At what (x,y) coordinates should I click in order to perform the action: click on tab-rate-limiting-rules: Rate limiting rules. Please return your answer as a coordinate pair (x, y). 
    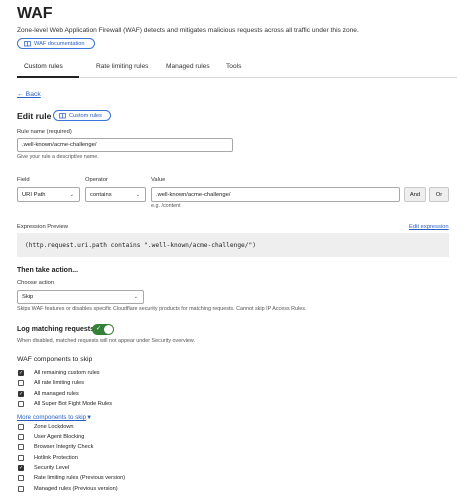
    Looking at the image, I should click on (122, 66).